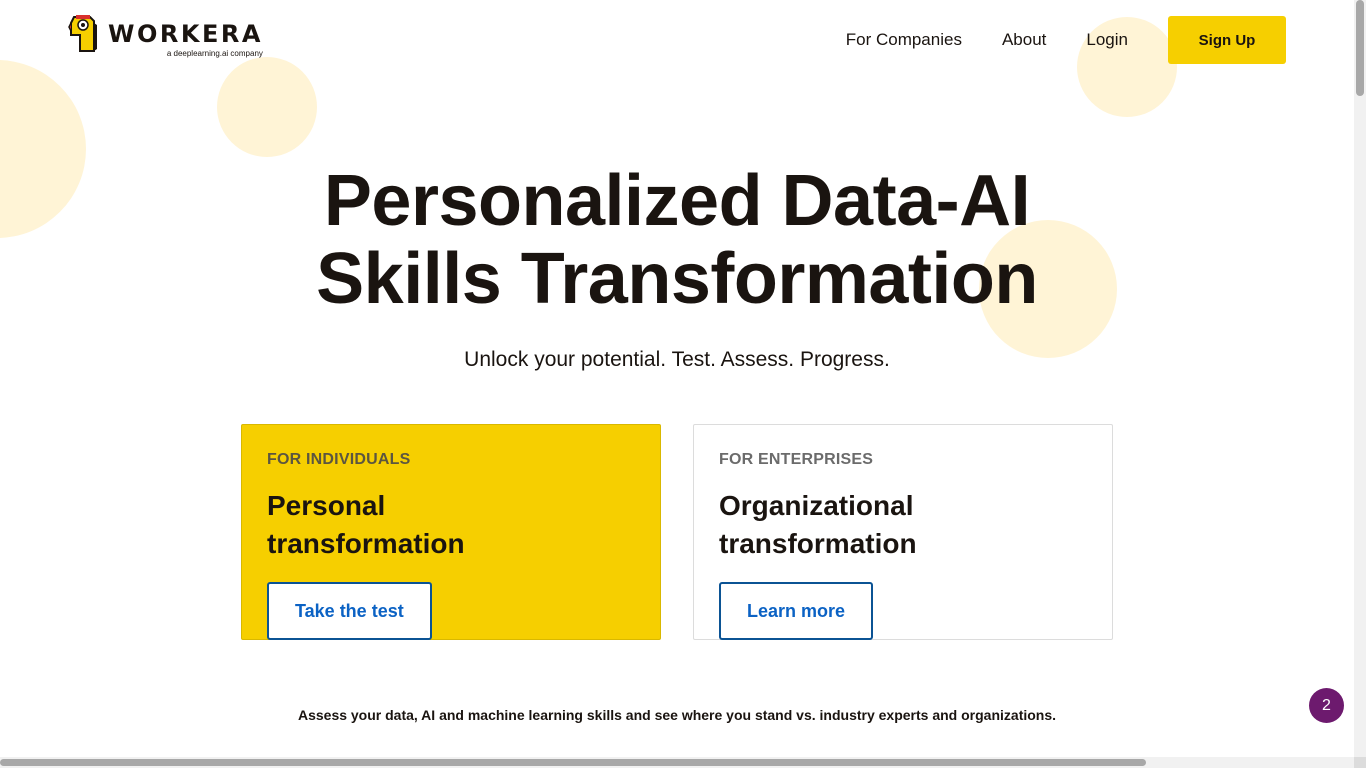  I want to click on logo-tagline: a deeplearning.ai company, so click(214, 53).